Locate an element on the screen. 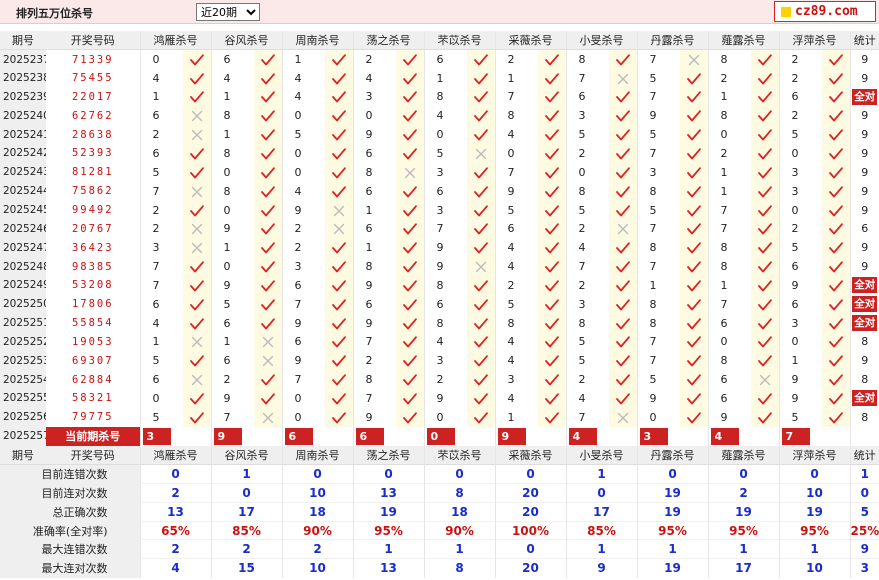 This screenshot has height=580, width=879. site-logo: cz89.com is located at coordinates (825, 11).